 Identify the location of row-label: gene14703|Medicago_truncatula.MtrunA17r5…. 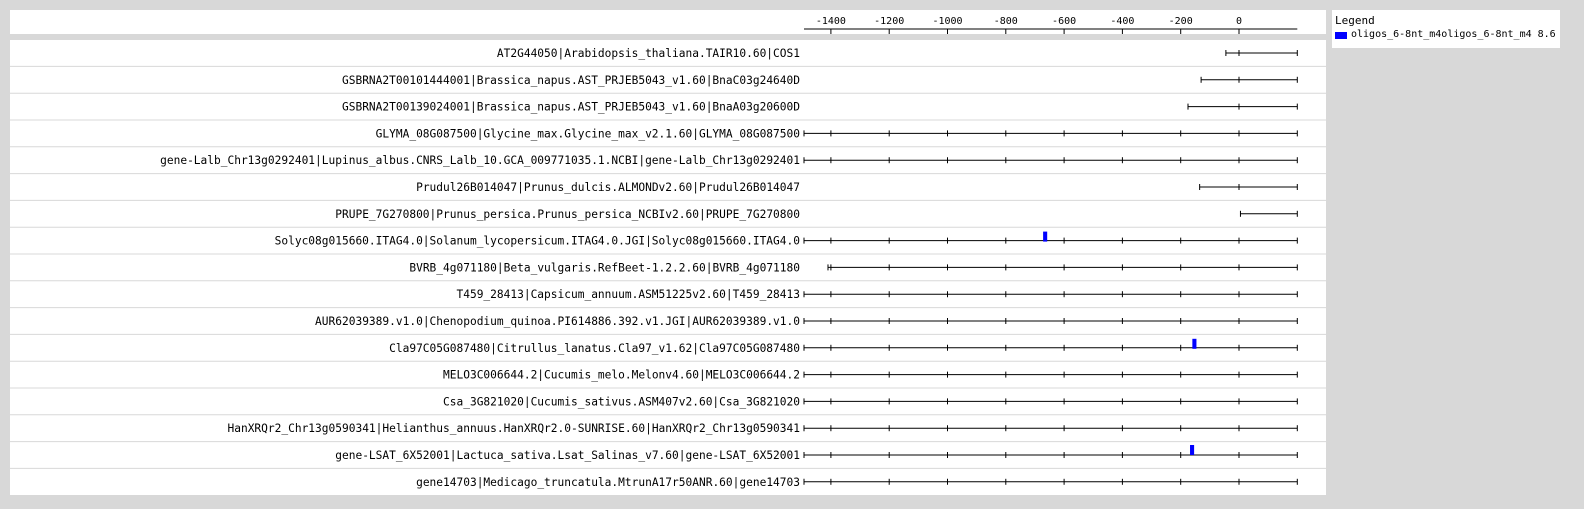
(608, 482).